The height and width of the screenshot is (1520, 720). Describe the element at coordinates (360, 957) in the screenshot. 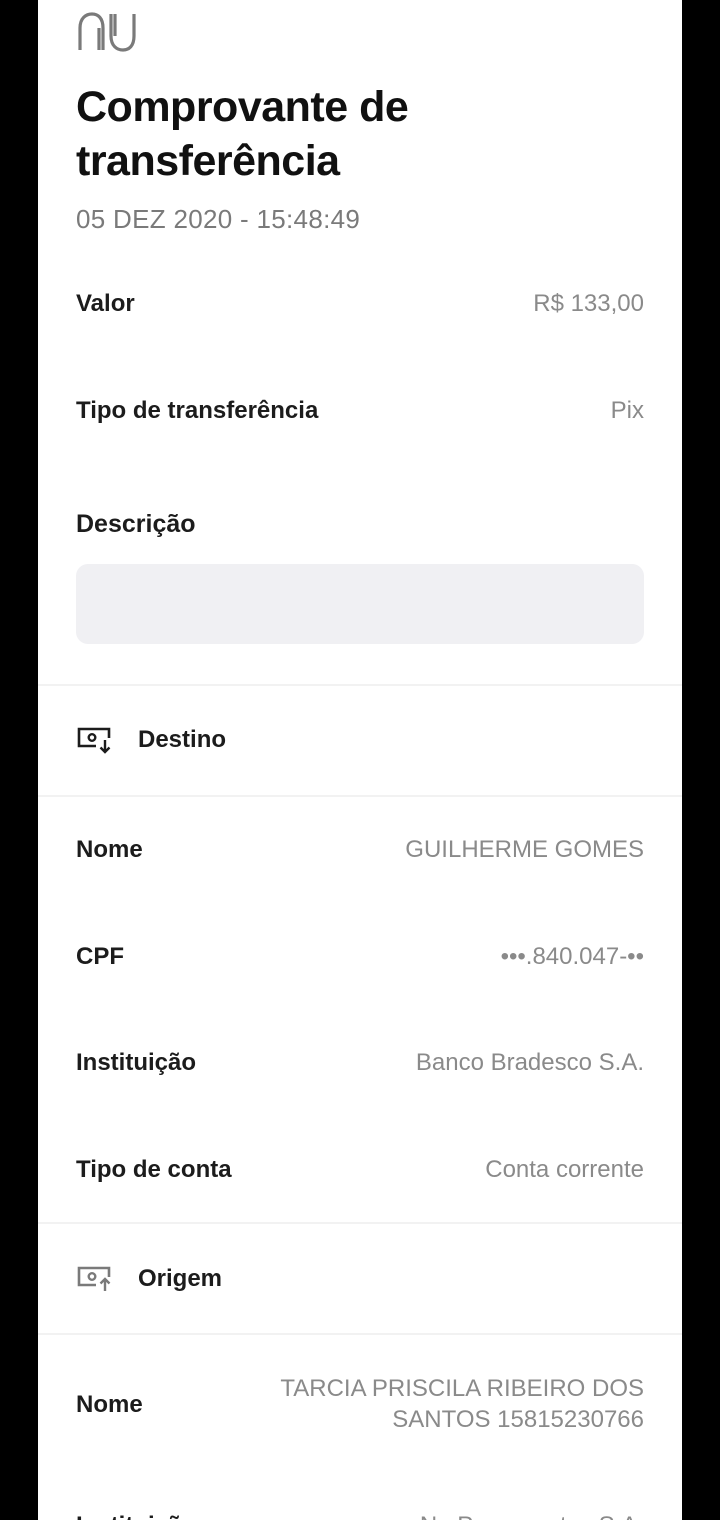

I see `destino-cpf-row: CPF •••.840.047-••` at that location.